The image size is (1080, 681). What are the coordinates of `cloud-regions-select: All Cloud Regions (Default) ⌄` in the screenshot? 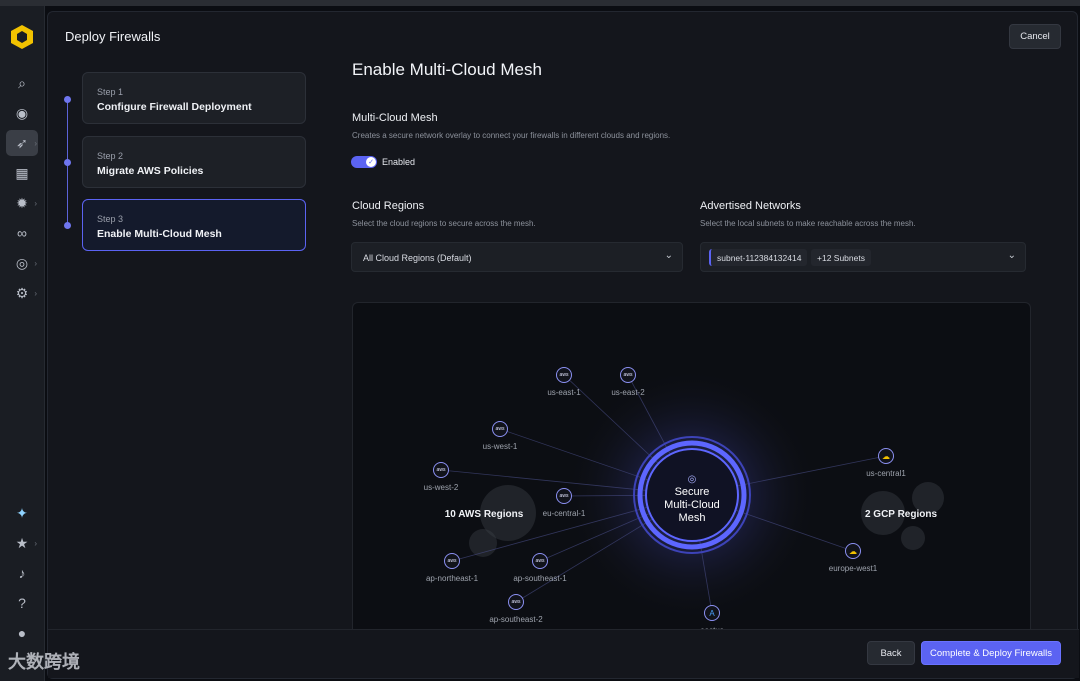 It's located at (517, 257).